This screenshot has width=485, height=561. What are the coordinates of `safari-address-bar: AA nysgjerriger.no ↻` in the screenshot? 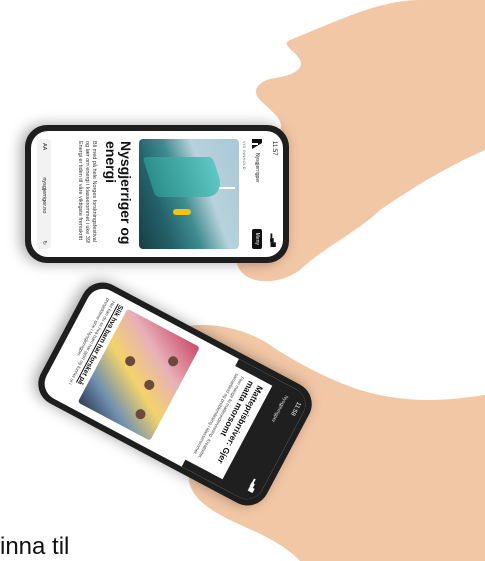 It's located at (44, 194).